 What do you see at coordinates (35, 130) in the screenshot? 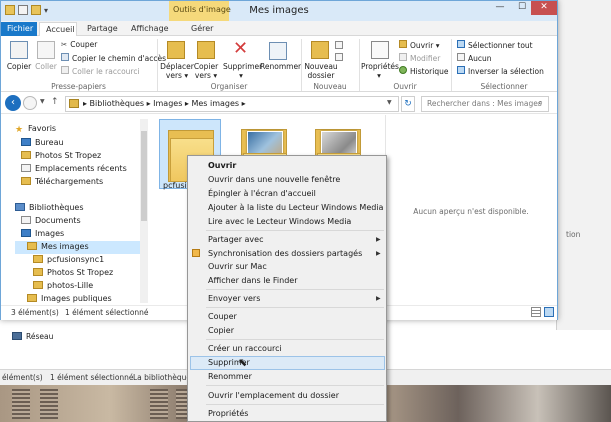
I see `sidebar-item-favoris: ★ Favoris` at bounding box center [35, 130].